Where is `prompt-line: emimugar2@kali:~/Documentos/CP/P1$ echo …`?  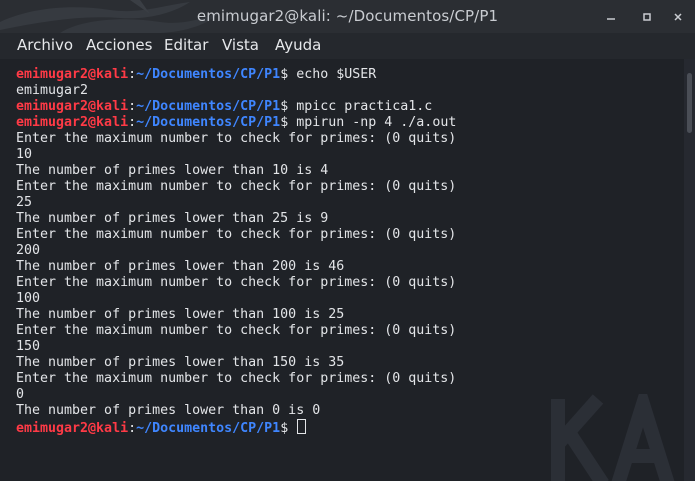
prompt-line: emimugar2@kali:~/Documentos/CP/P1$ echo … is located at coordinates (236, 75).